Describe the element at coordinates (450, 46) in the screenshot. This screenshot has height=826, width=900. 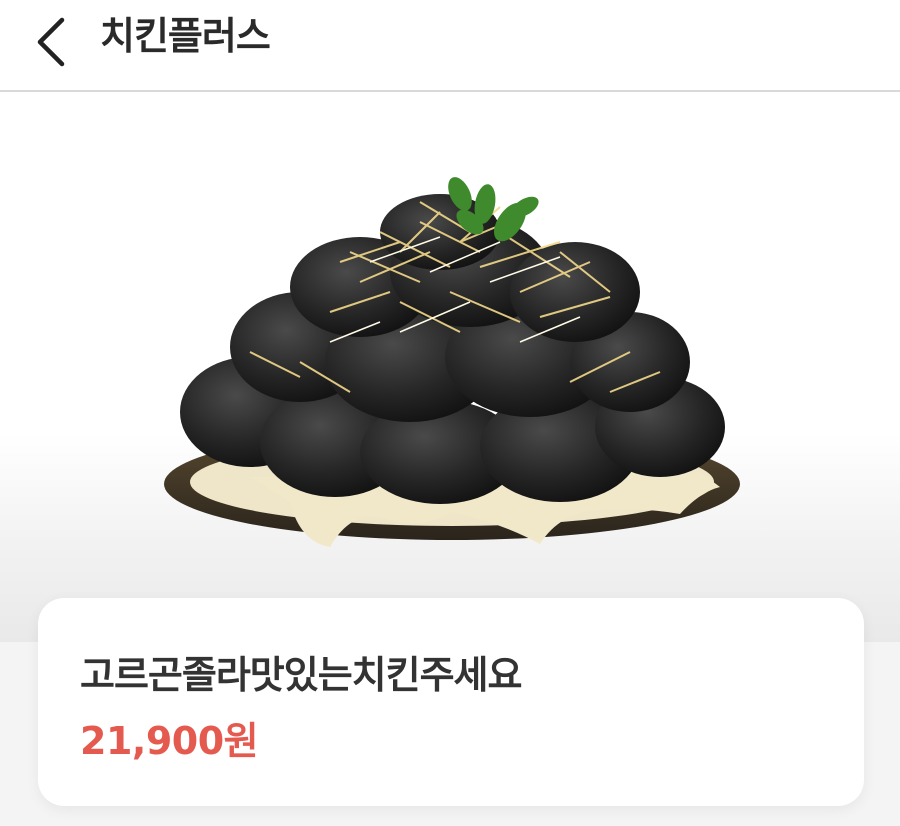
I see `top-app-bar: 치킨플러스` at that location.